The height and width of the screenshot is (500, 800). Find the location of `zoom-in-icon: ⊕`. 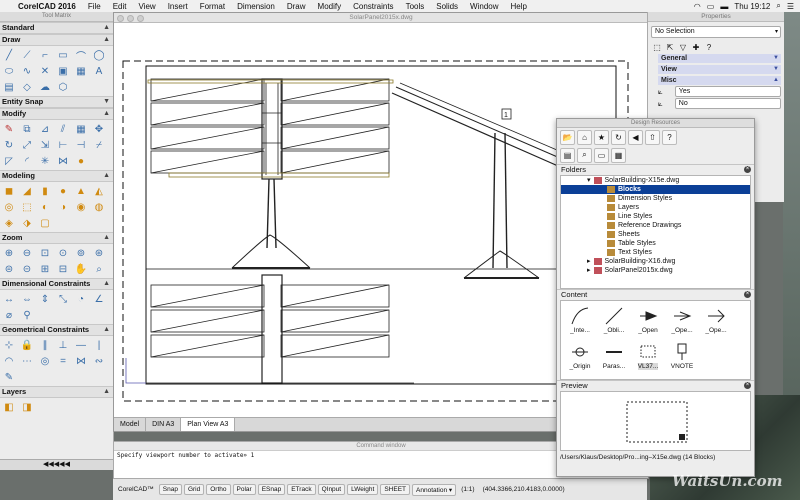

zoom-in-icon: ⊕ is located at coordinates (9, 253).